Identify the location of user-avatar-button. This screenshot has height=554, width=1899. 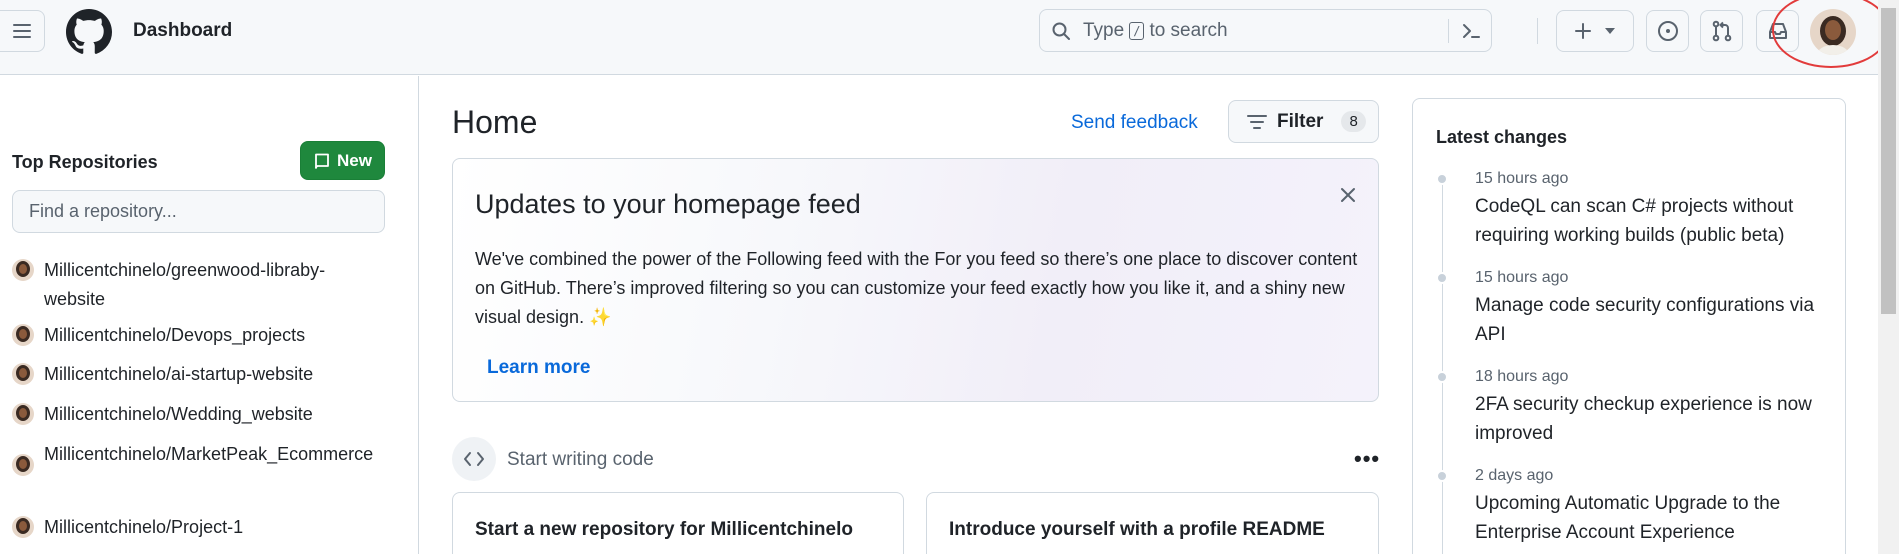
(1833, 32).